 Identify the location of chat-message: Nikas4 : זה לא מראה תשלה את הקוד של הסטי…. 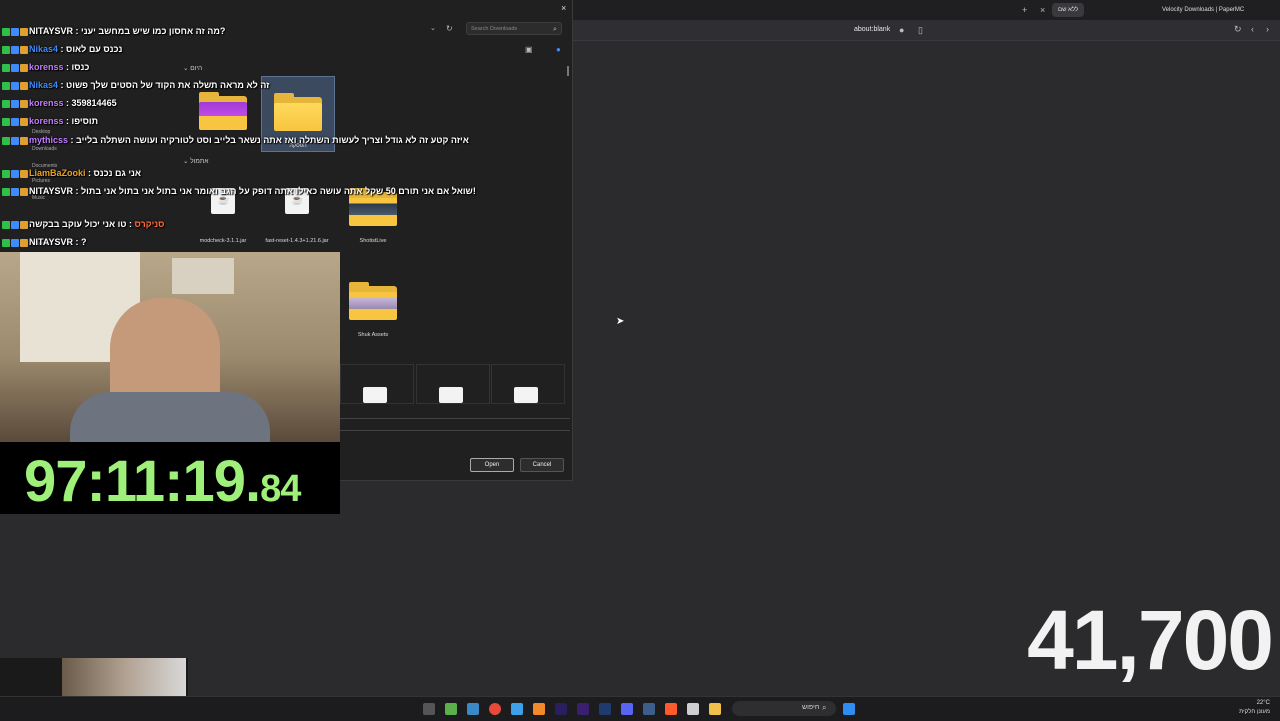
(135, 85).